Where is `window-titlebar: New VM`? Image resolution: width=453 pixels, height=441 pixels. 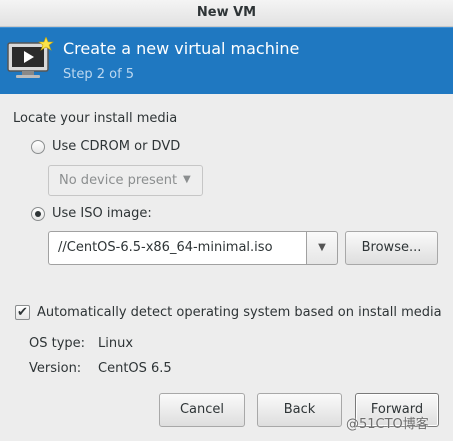
window-titlebar: New VM is located at coordinates (226, 13).